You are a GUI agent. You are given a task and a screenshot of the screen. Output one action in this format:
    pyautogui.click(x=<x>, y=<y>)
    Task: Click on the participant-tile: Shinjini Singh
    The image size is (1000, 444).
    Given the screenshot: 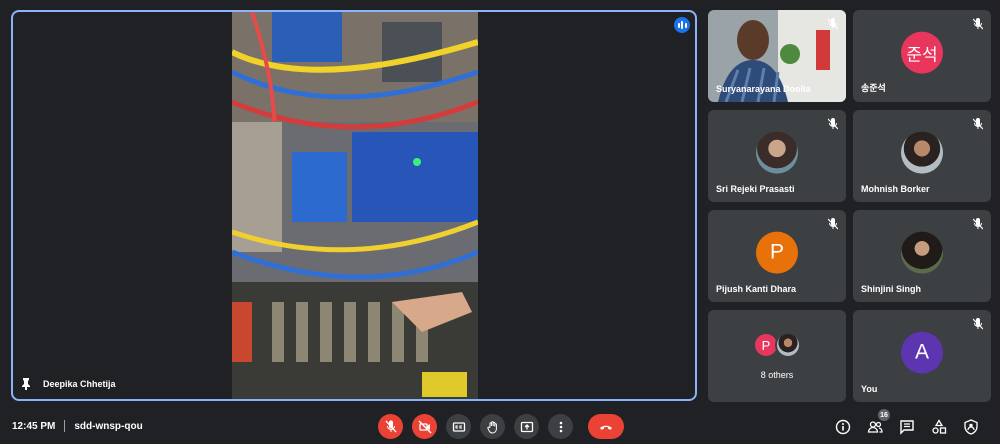 What is the action you would take?
    pyautogui.click(x=922, y=256)
    